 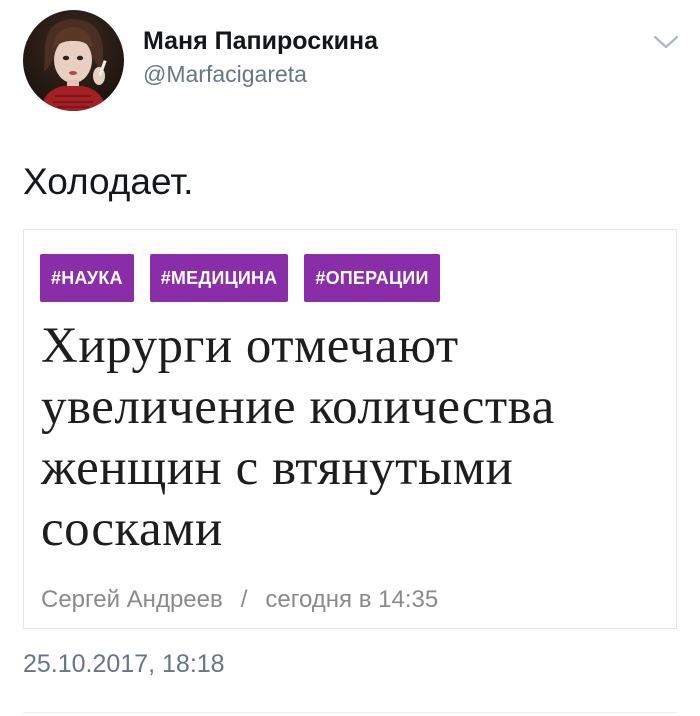 What do you see at coordinates (666, 42) in the screenshot?
I see `chevron-down-icon` at bounding box center [666, 42].